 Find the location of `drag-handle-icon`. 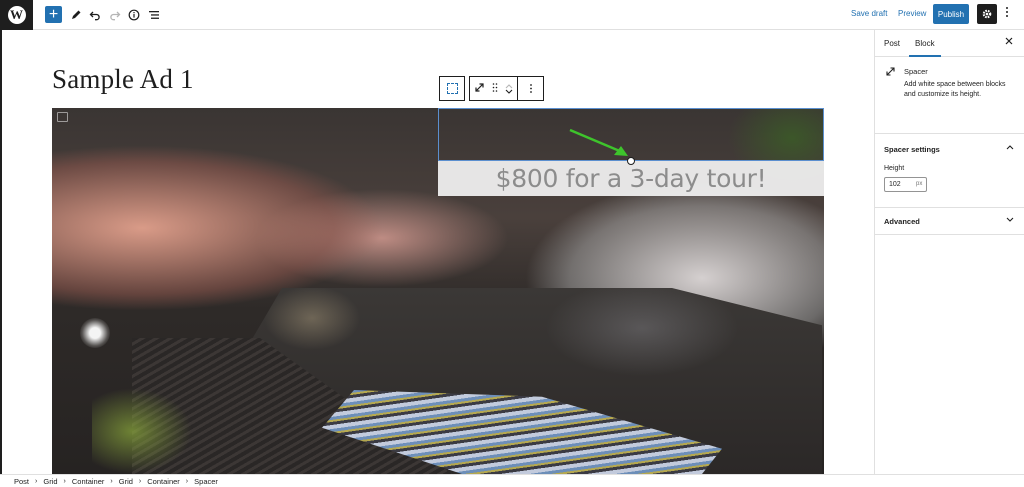

drag-handle-icon is located at coordinates (495, 89).